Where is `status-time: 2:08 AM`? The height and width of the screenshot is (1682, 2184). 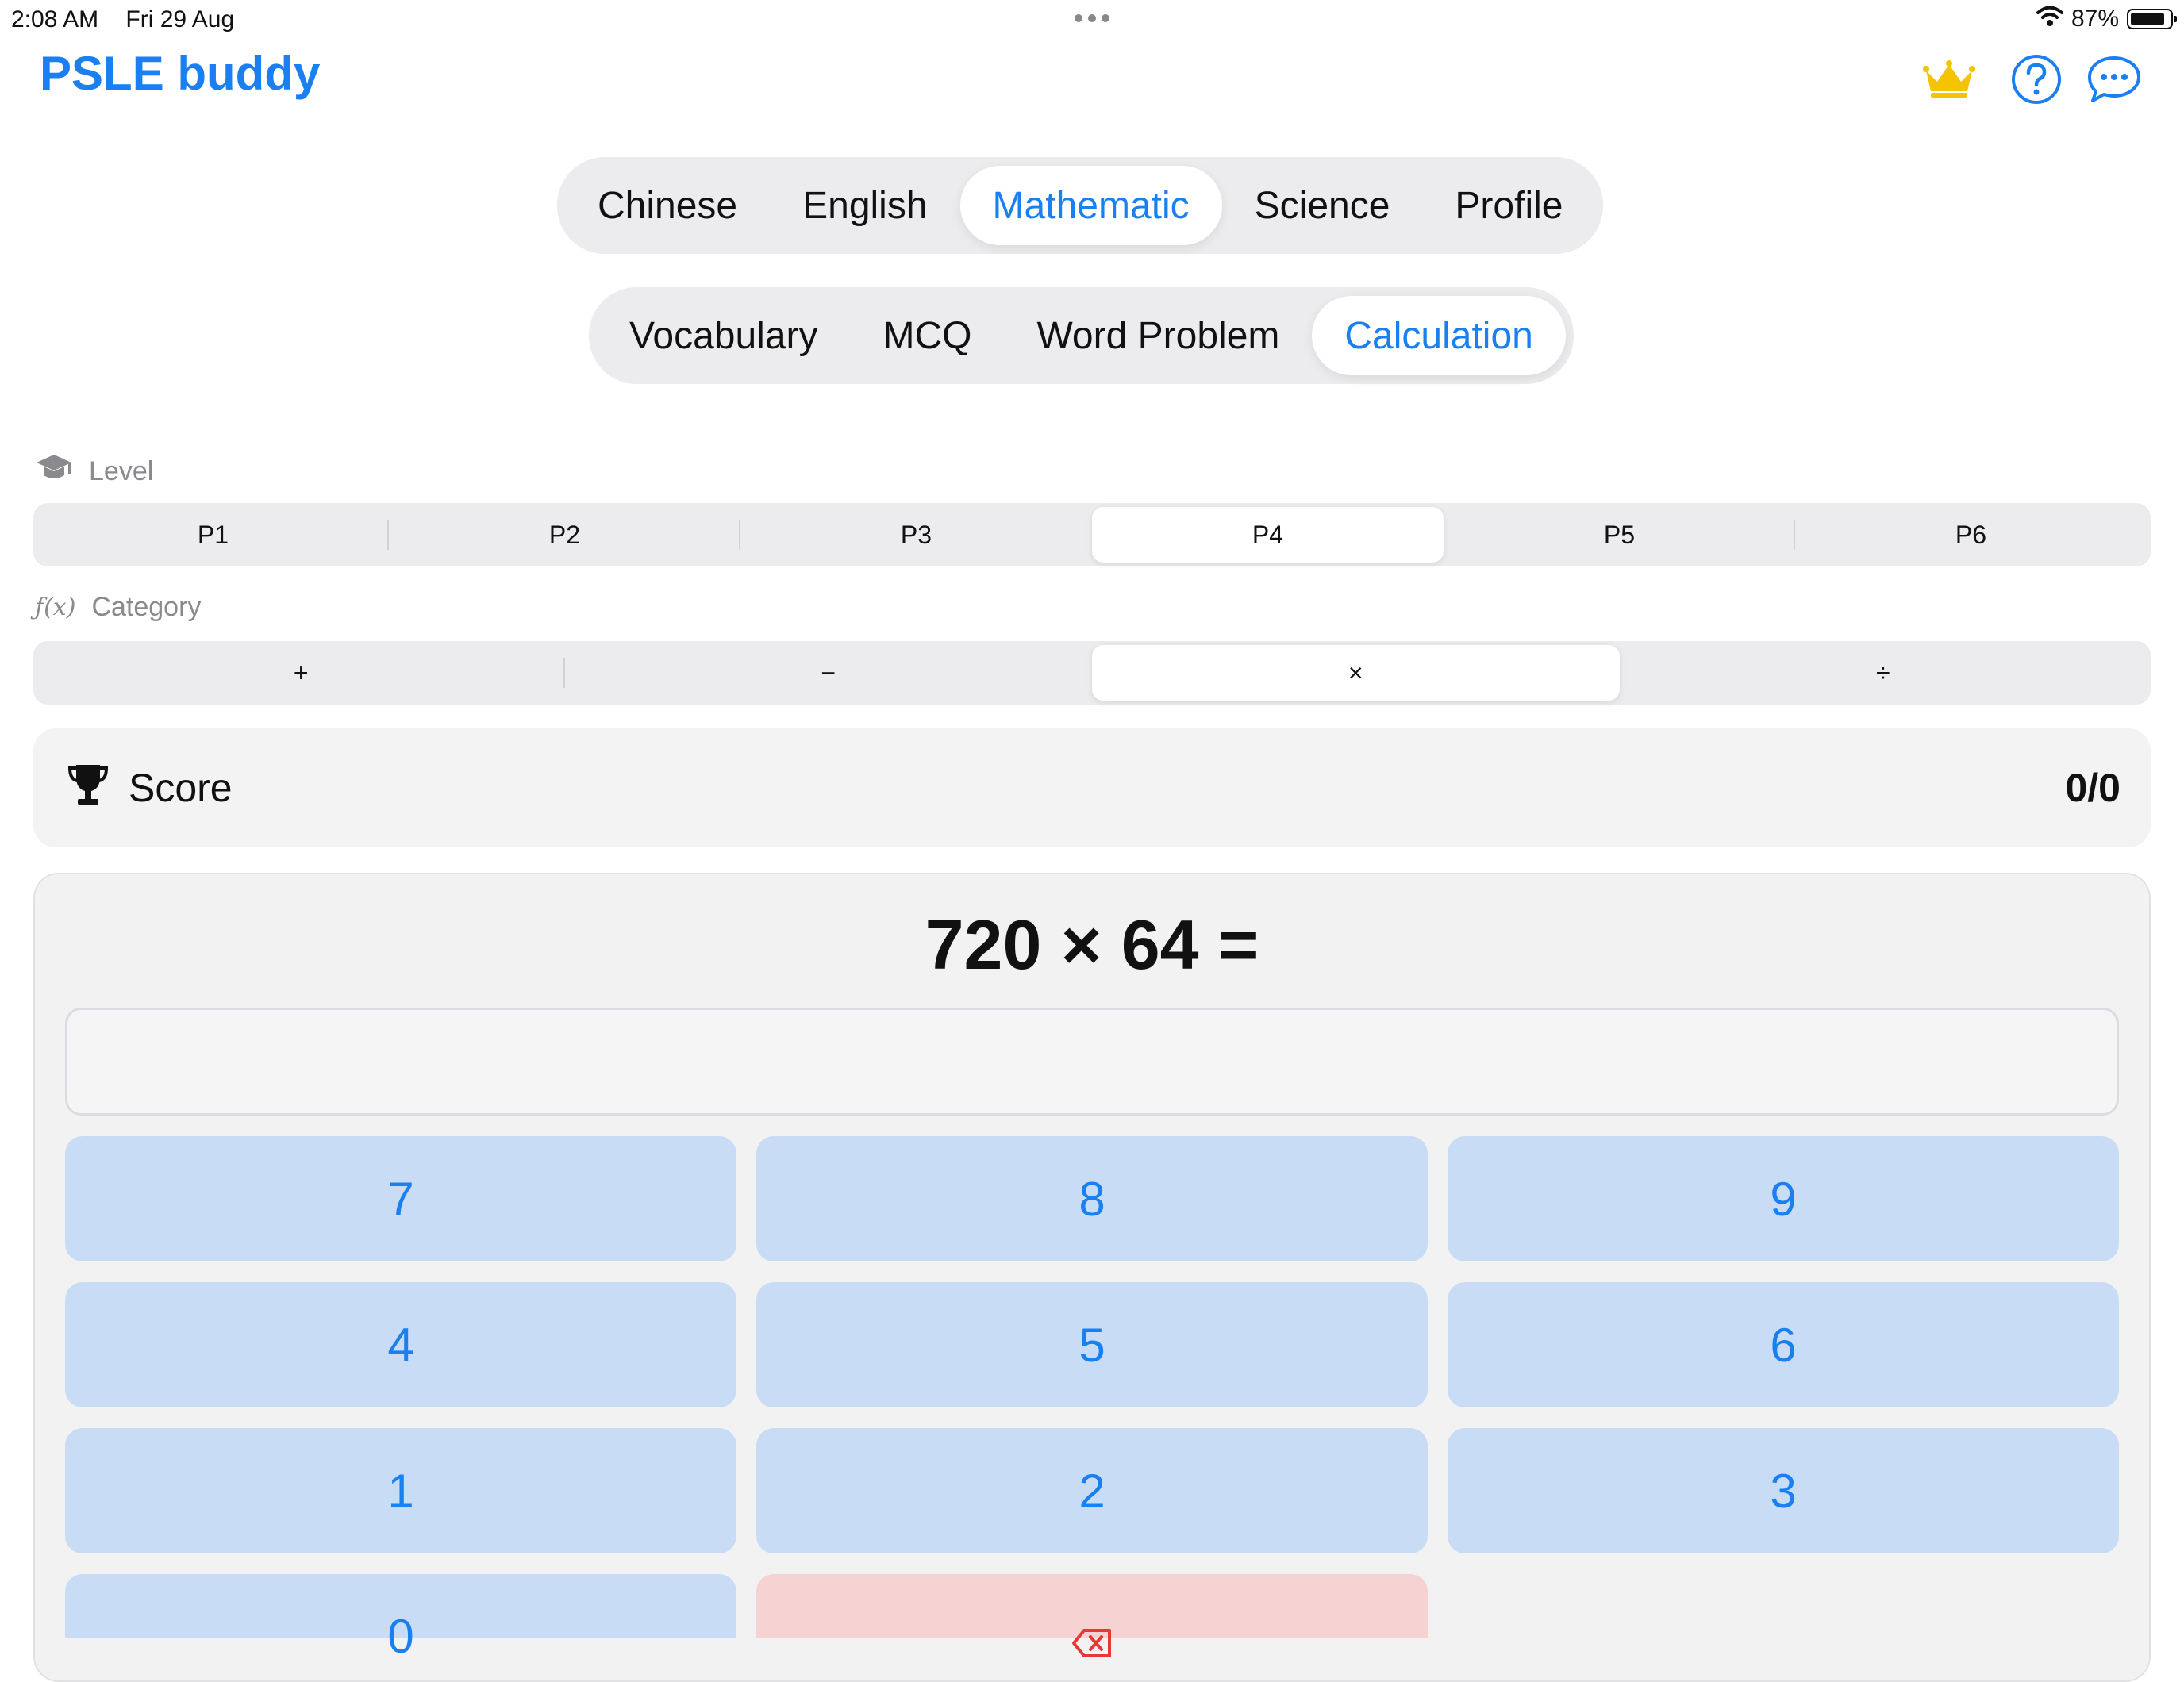
status-time: 2:08 AM is located at coordinates (55, 19).